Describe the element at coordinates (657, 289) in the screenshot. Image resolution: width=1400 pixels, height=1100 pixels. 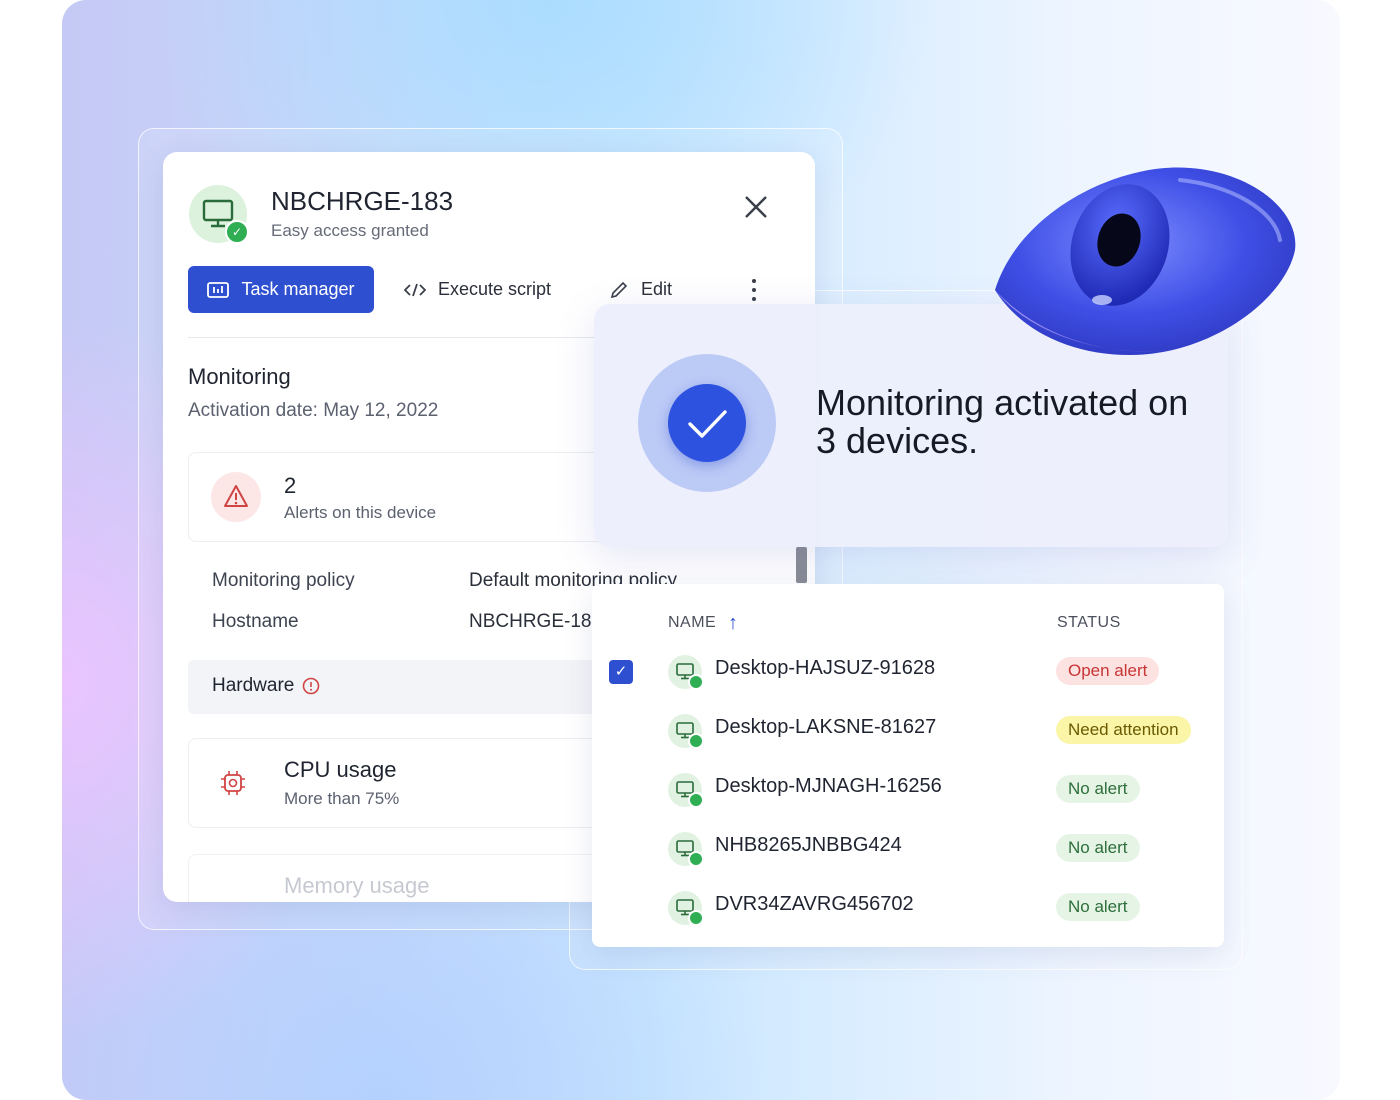
I see `edit-label: Edit` at that location.